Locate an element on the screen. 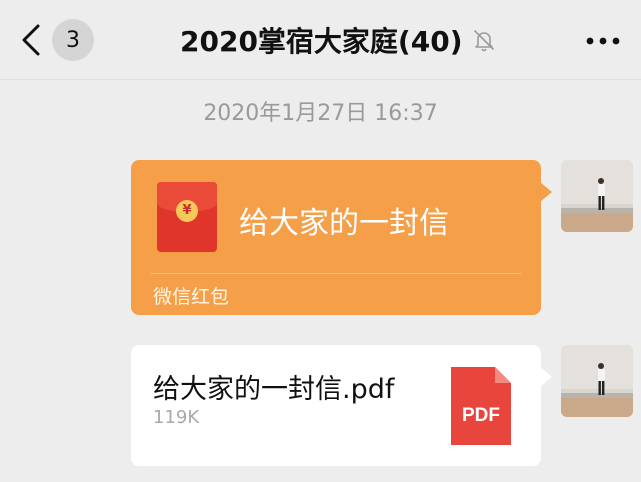 Image resolution: width=641 pixels, height=482 pixels. more-options-button is located at coordinates (603, 40).